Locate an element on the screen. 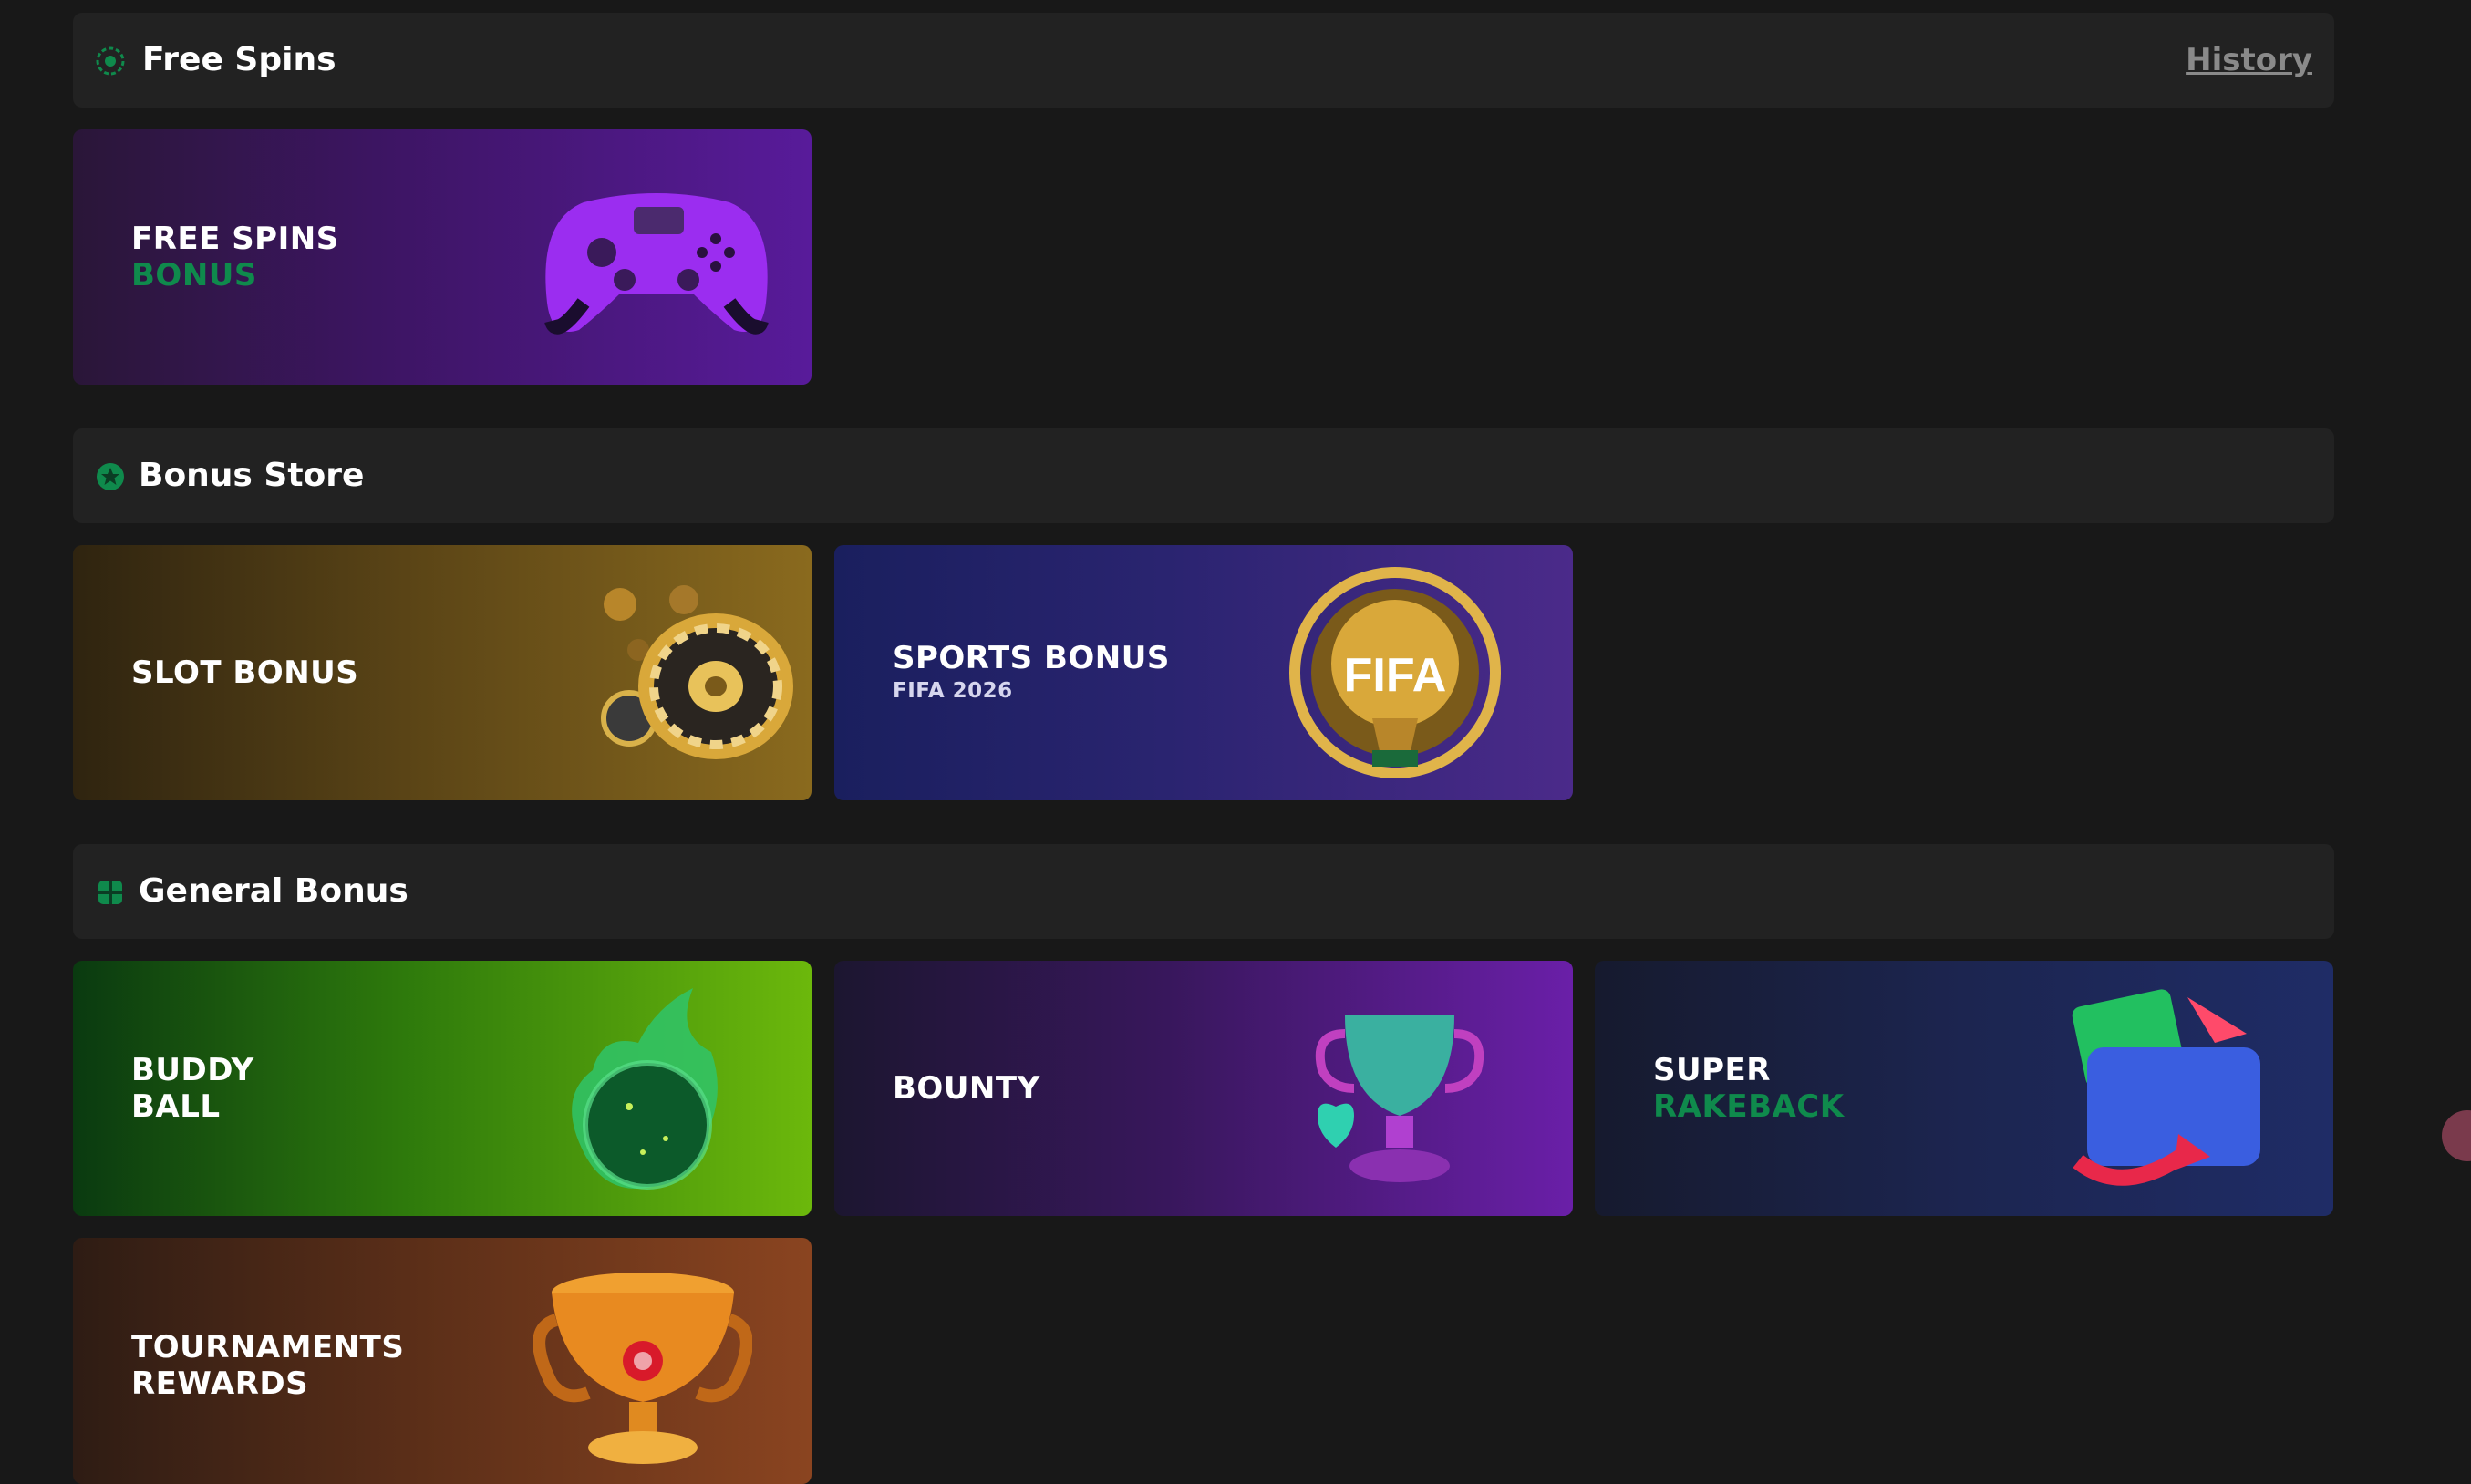  card-title-line2: REWARDS is located at coordinates (220, 1383).